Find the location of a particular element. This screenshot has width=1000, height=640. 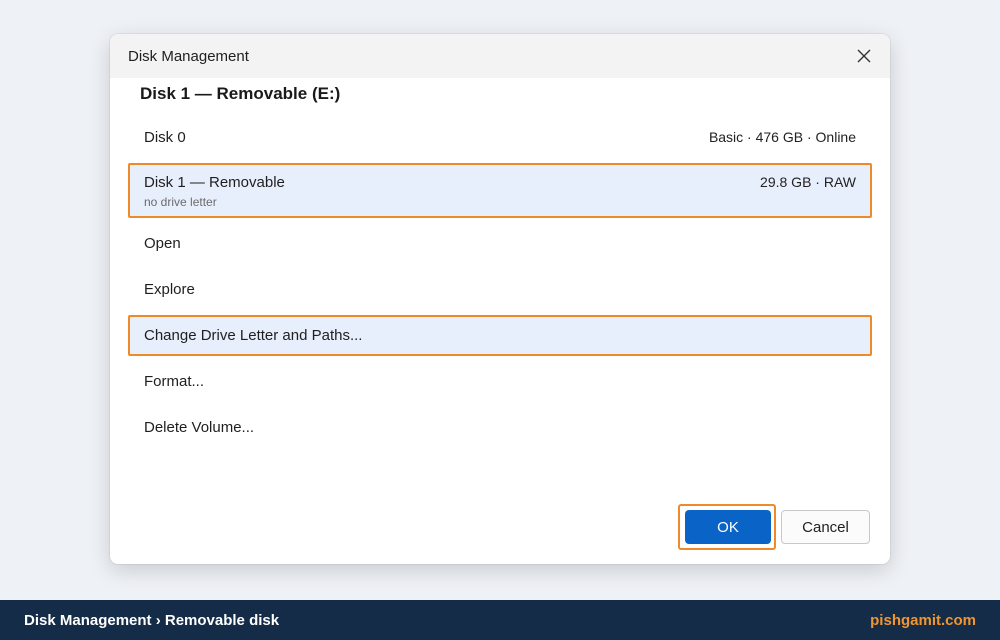

list-item-sublabel: no drive letter is located at coordinates (180, 202).